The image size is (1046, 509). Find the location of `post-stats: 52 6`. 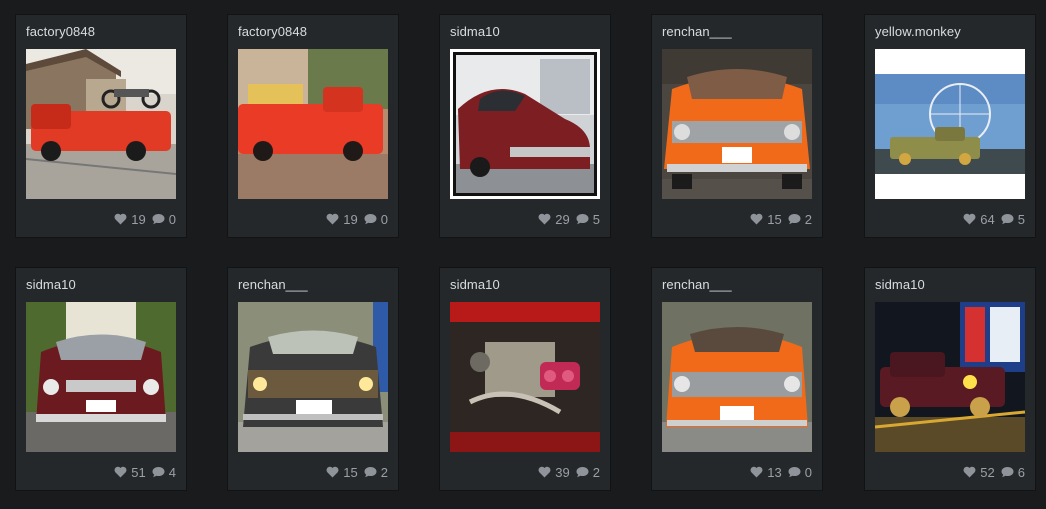

post-stats: 52 6 is located at coordinates (994, 472).